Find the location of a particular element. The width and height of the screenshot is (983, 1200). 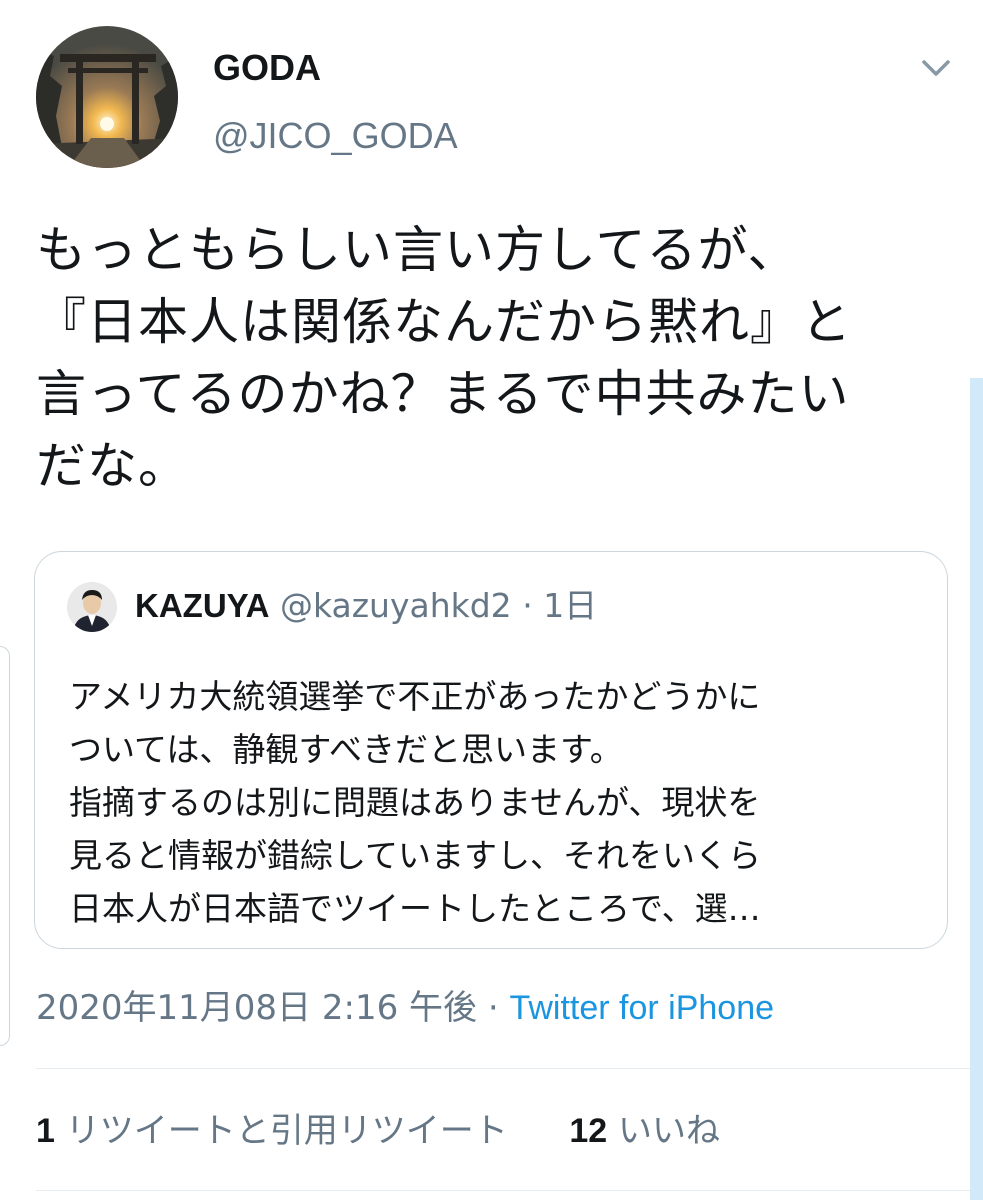

vertical-scrollbar is located at coordinates (976, 789).